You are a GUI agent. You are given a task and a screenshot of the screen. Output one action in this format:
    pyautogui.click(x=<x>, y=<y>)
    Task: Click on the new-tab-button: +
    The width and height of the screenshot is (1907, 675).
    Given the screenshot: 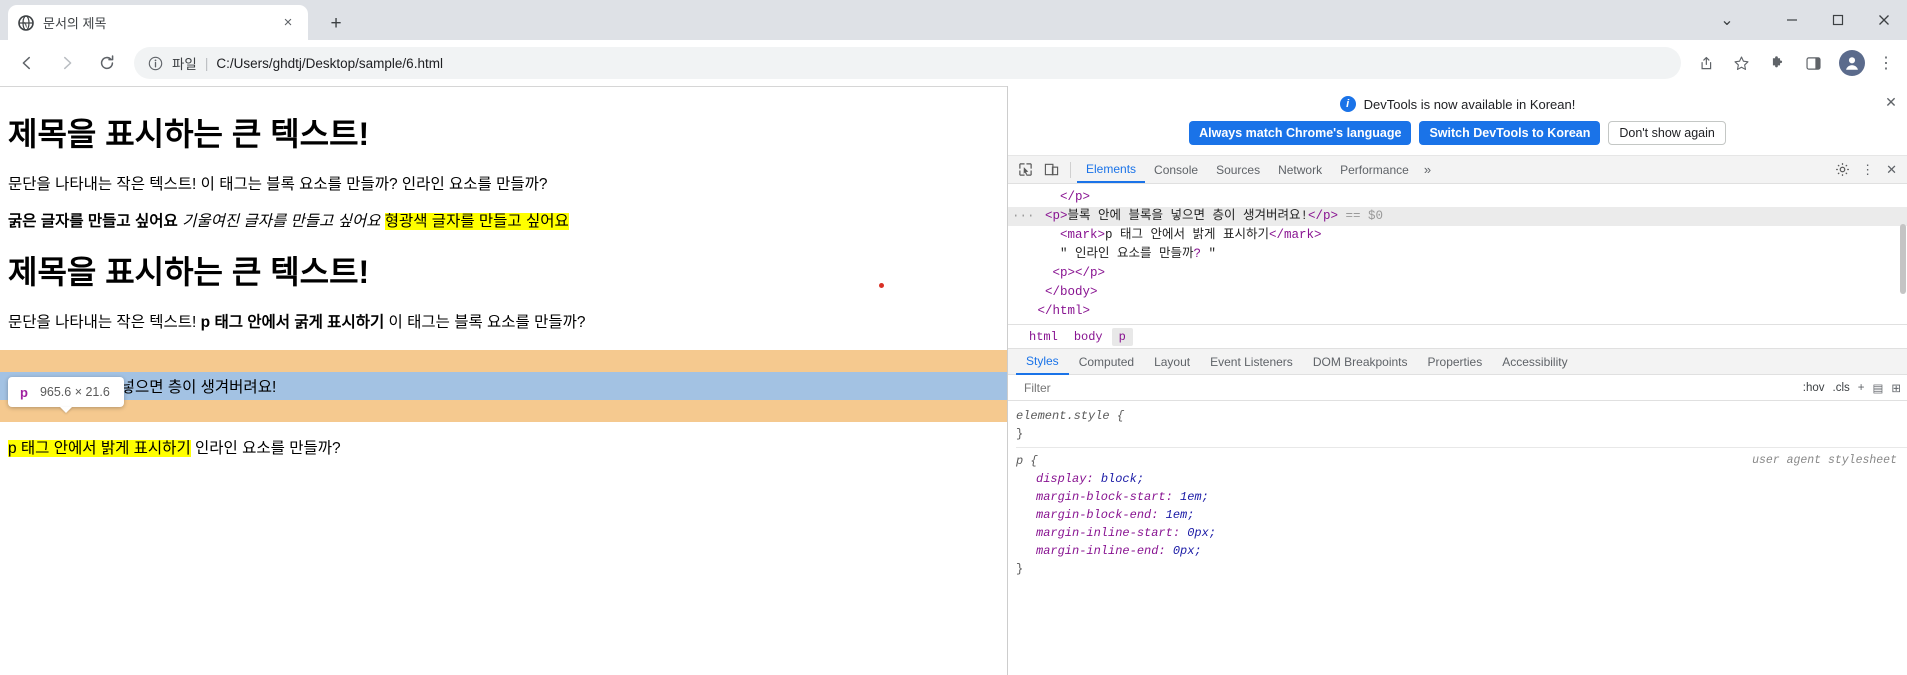 What is the action you would take?
    pyautogui.click(x=336, y=24)
    